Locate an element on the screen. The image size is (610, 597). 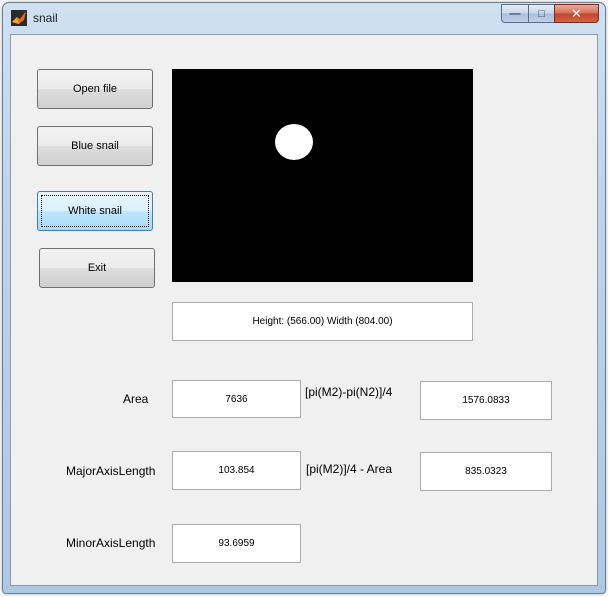
area-field: 7636 is located at coordinates (236, 399).